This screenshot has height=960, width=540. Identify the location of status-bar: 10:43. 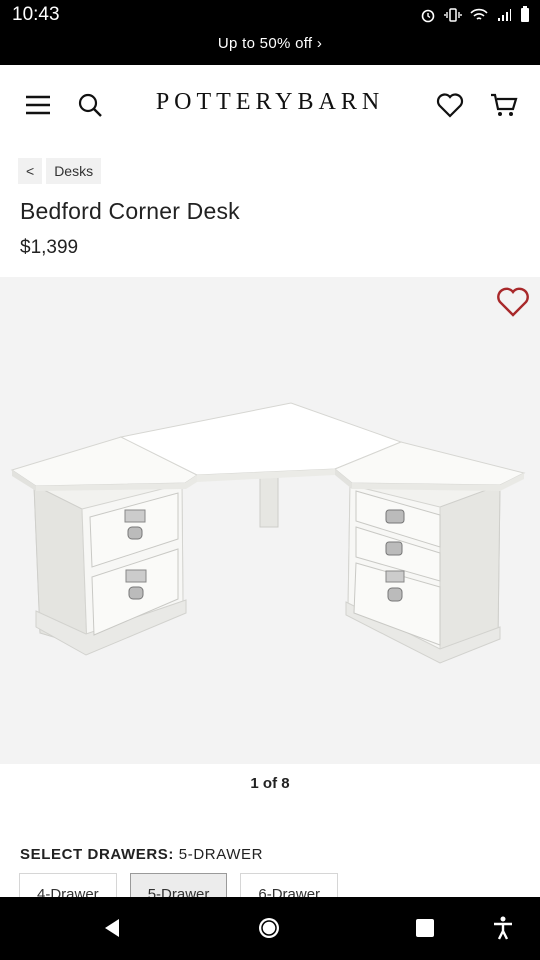
(270, 15).